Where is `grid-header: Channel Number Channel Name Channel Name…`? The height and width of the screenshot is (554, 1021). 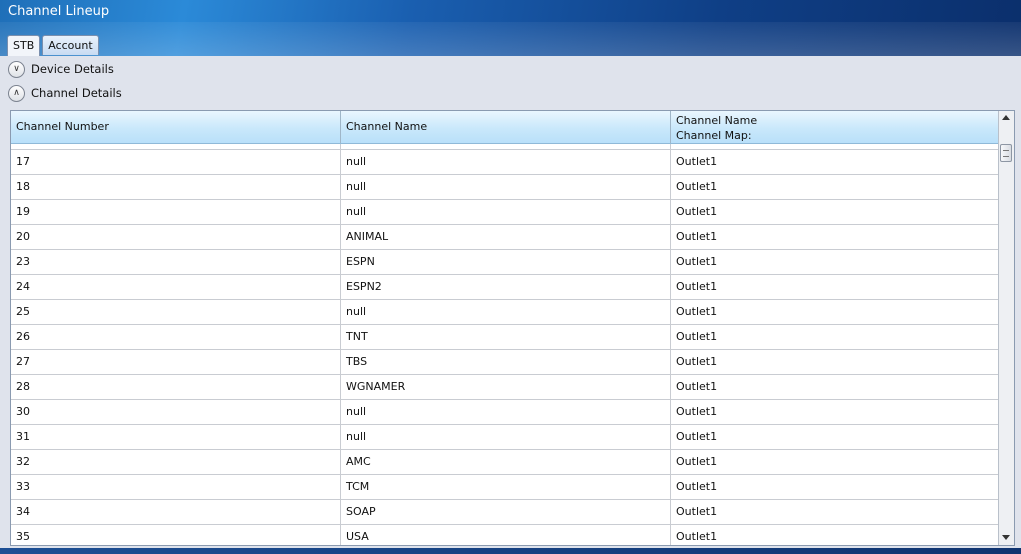
grid-header: Channel Number Channel Name Channel Name… is located at coordinates (505, 127).